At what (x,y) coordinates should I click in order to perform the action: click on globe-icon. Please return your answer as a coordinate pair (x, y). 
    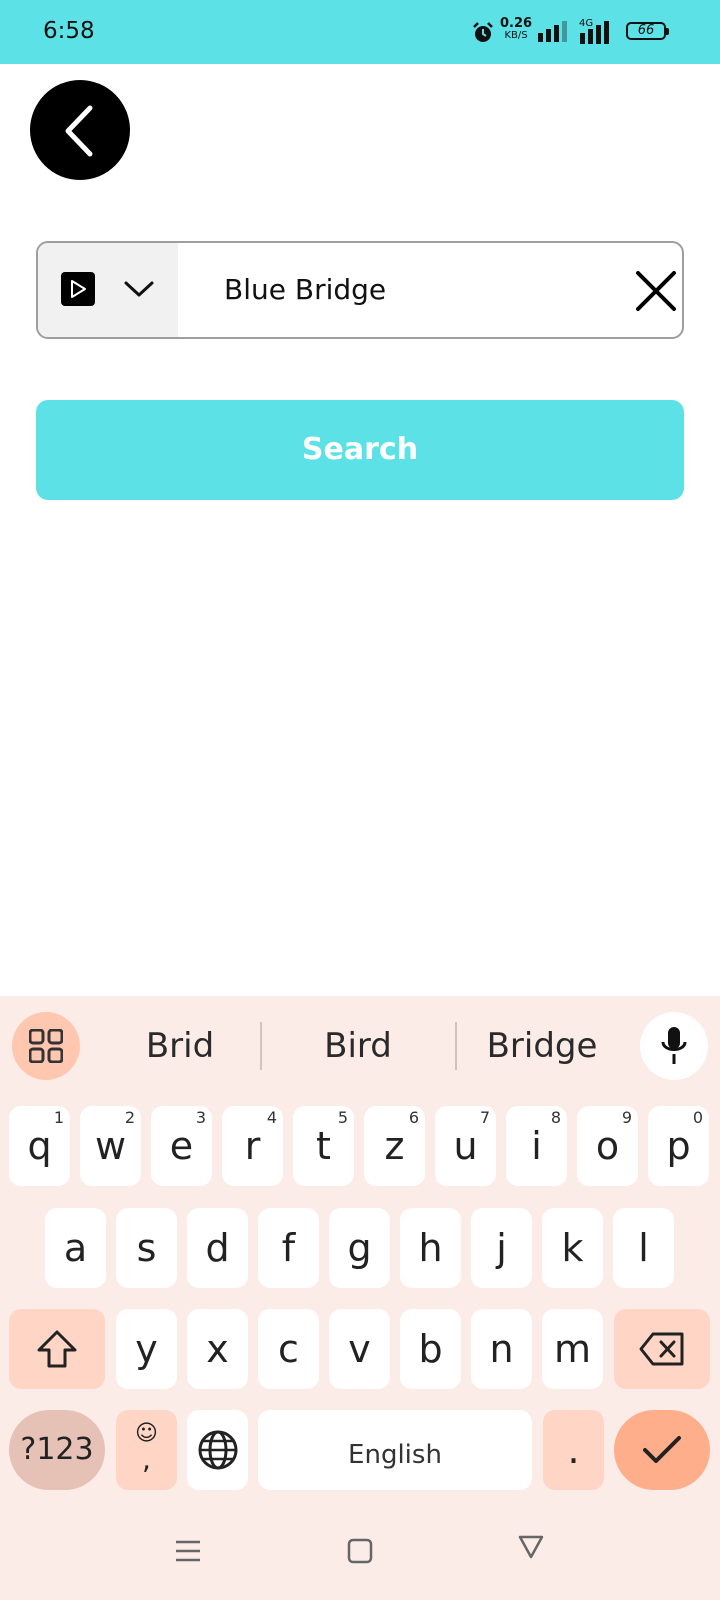
    Looking at the image, I should click on (218, 1450).